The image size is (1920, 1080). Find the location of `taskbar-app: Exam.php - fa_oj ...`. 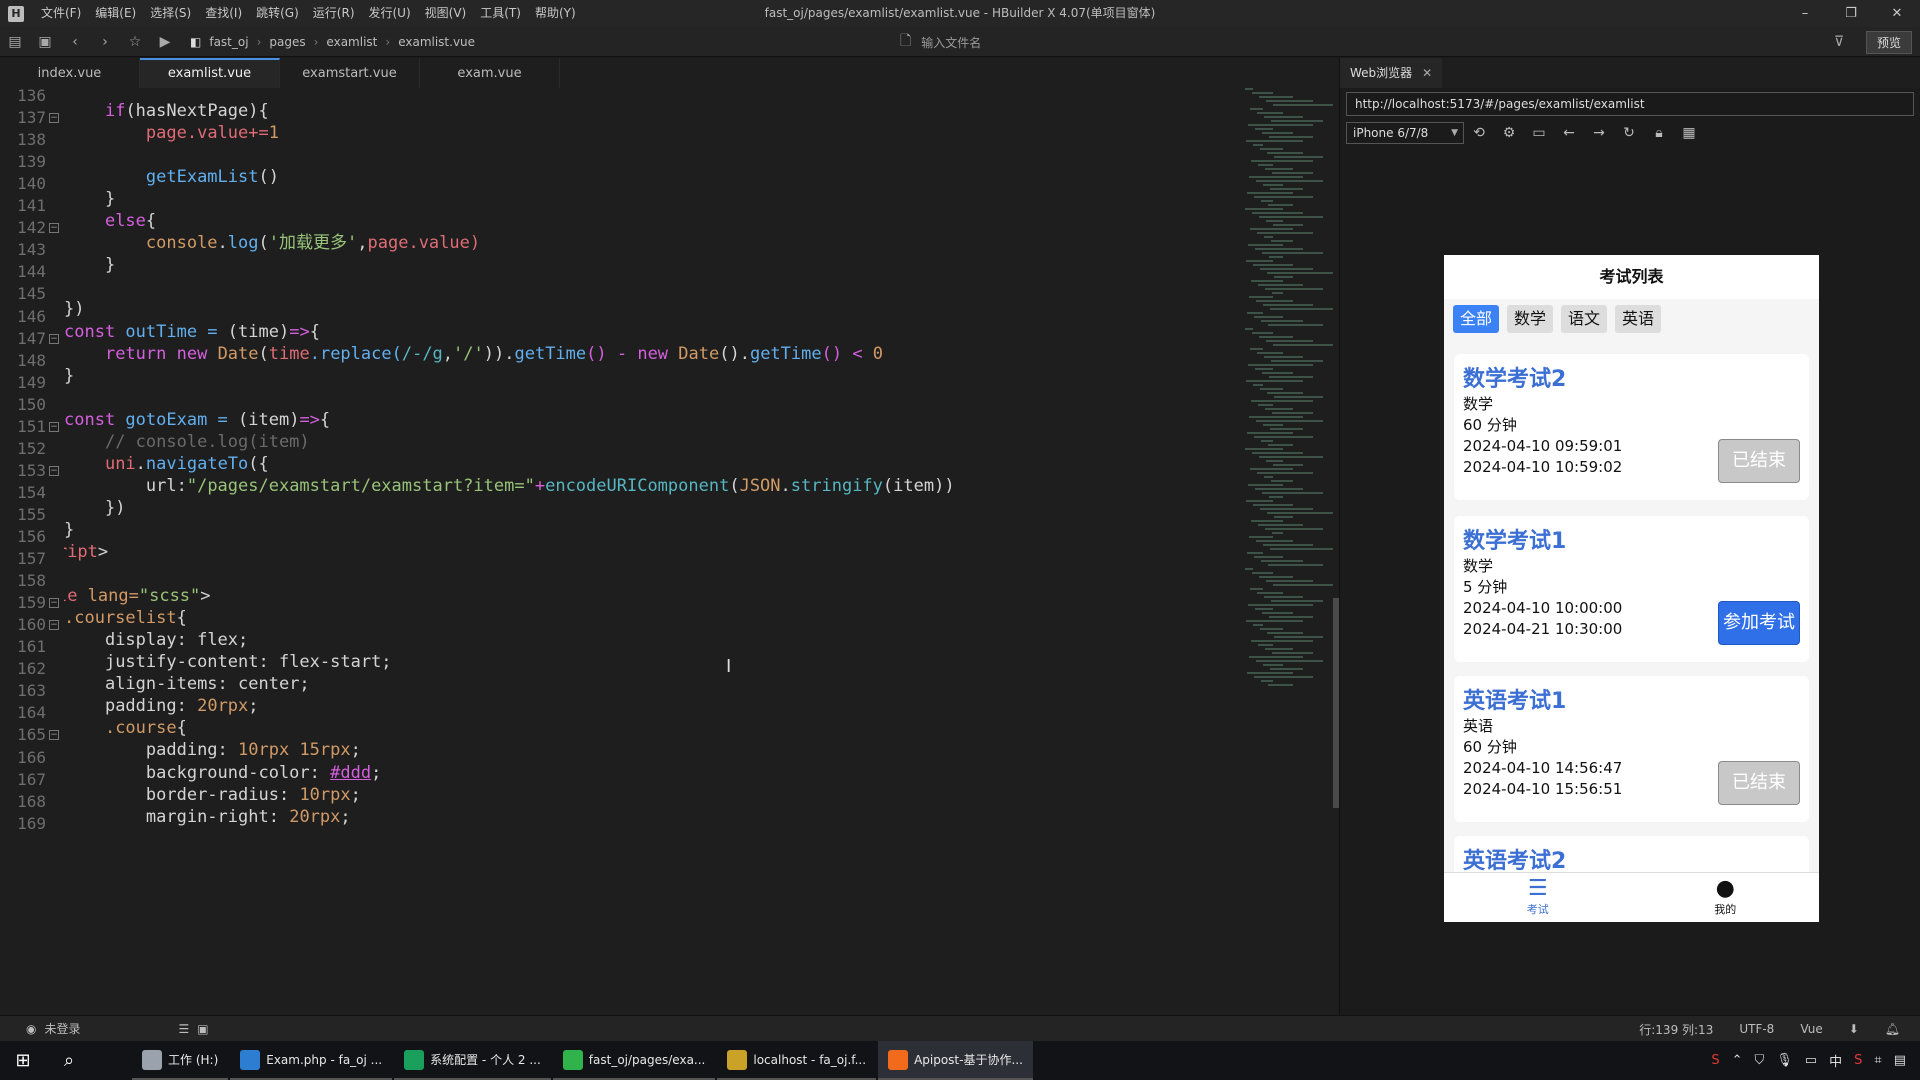

taskbar-app: Exam.php - fa_oj ... is located at coordinates (311, 1060).